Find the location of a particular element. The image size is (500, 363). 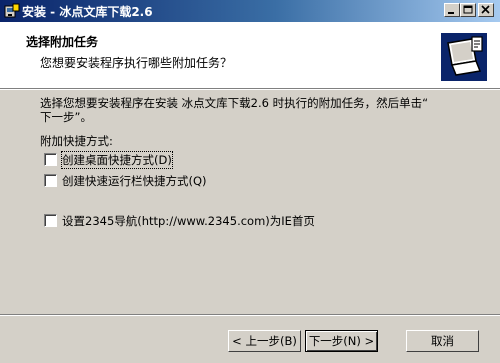

page-subtitle: 您想要安装程序执行哪些附加任务？ is located at coordinates (136, 63).